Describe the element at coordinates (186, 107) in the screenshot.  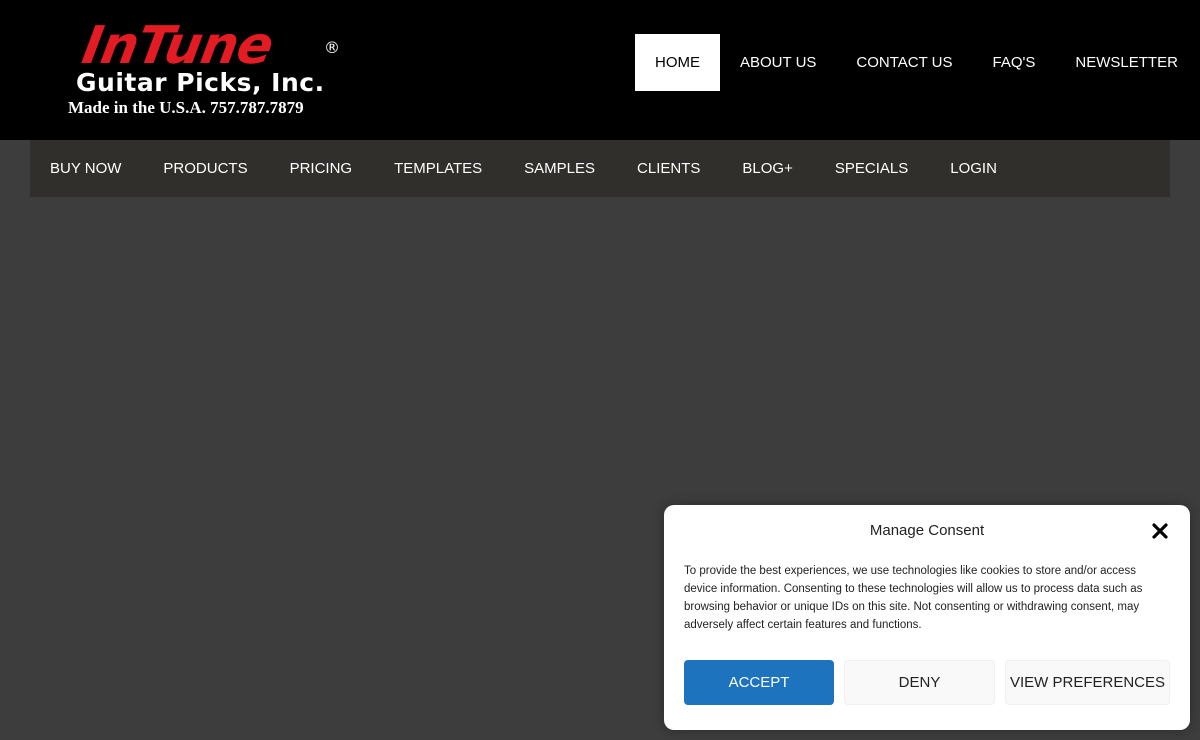
I see `logo-tagline: Made in the U.S.A. 757.787.7879` at that location.